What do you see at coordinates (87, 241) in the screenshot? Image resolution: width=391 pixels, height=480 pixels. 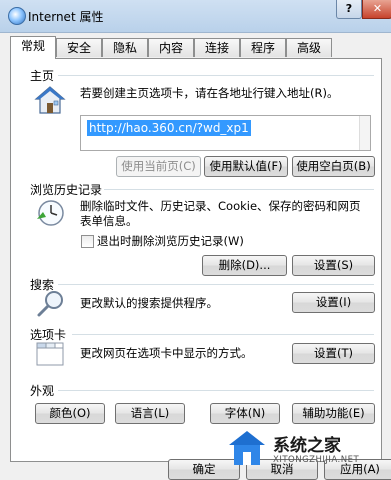 I see `delete-on-exit-checkbox` at bounding box center [87, 241].